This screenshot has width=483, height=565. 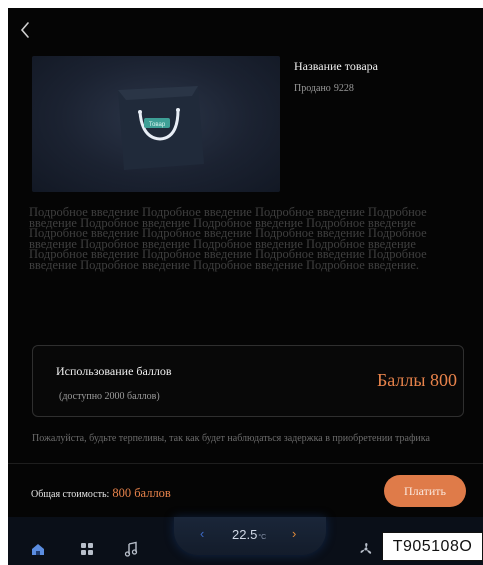 I want to click on footer-divider, so click(x=245, y=463).